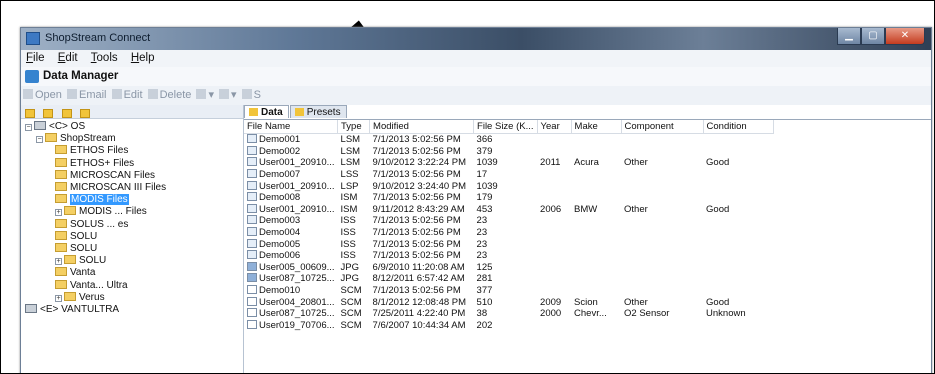  Describe the element at coordinates (418, 209) in the screenshot. I see `table-cell: 9/11/2012 8:43:29 AM` at that location.